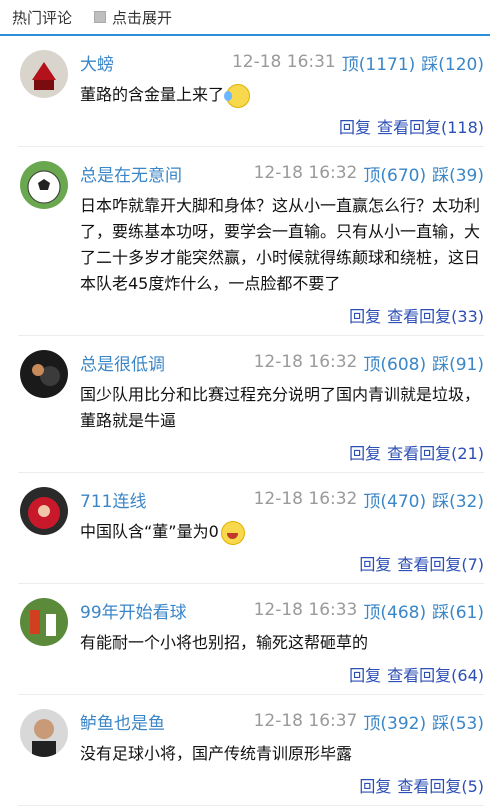 The height and width of the screenshot is (806, 490). I want to click on sweat-smile-emoji-icon, so click(237, 95).